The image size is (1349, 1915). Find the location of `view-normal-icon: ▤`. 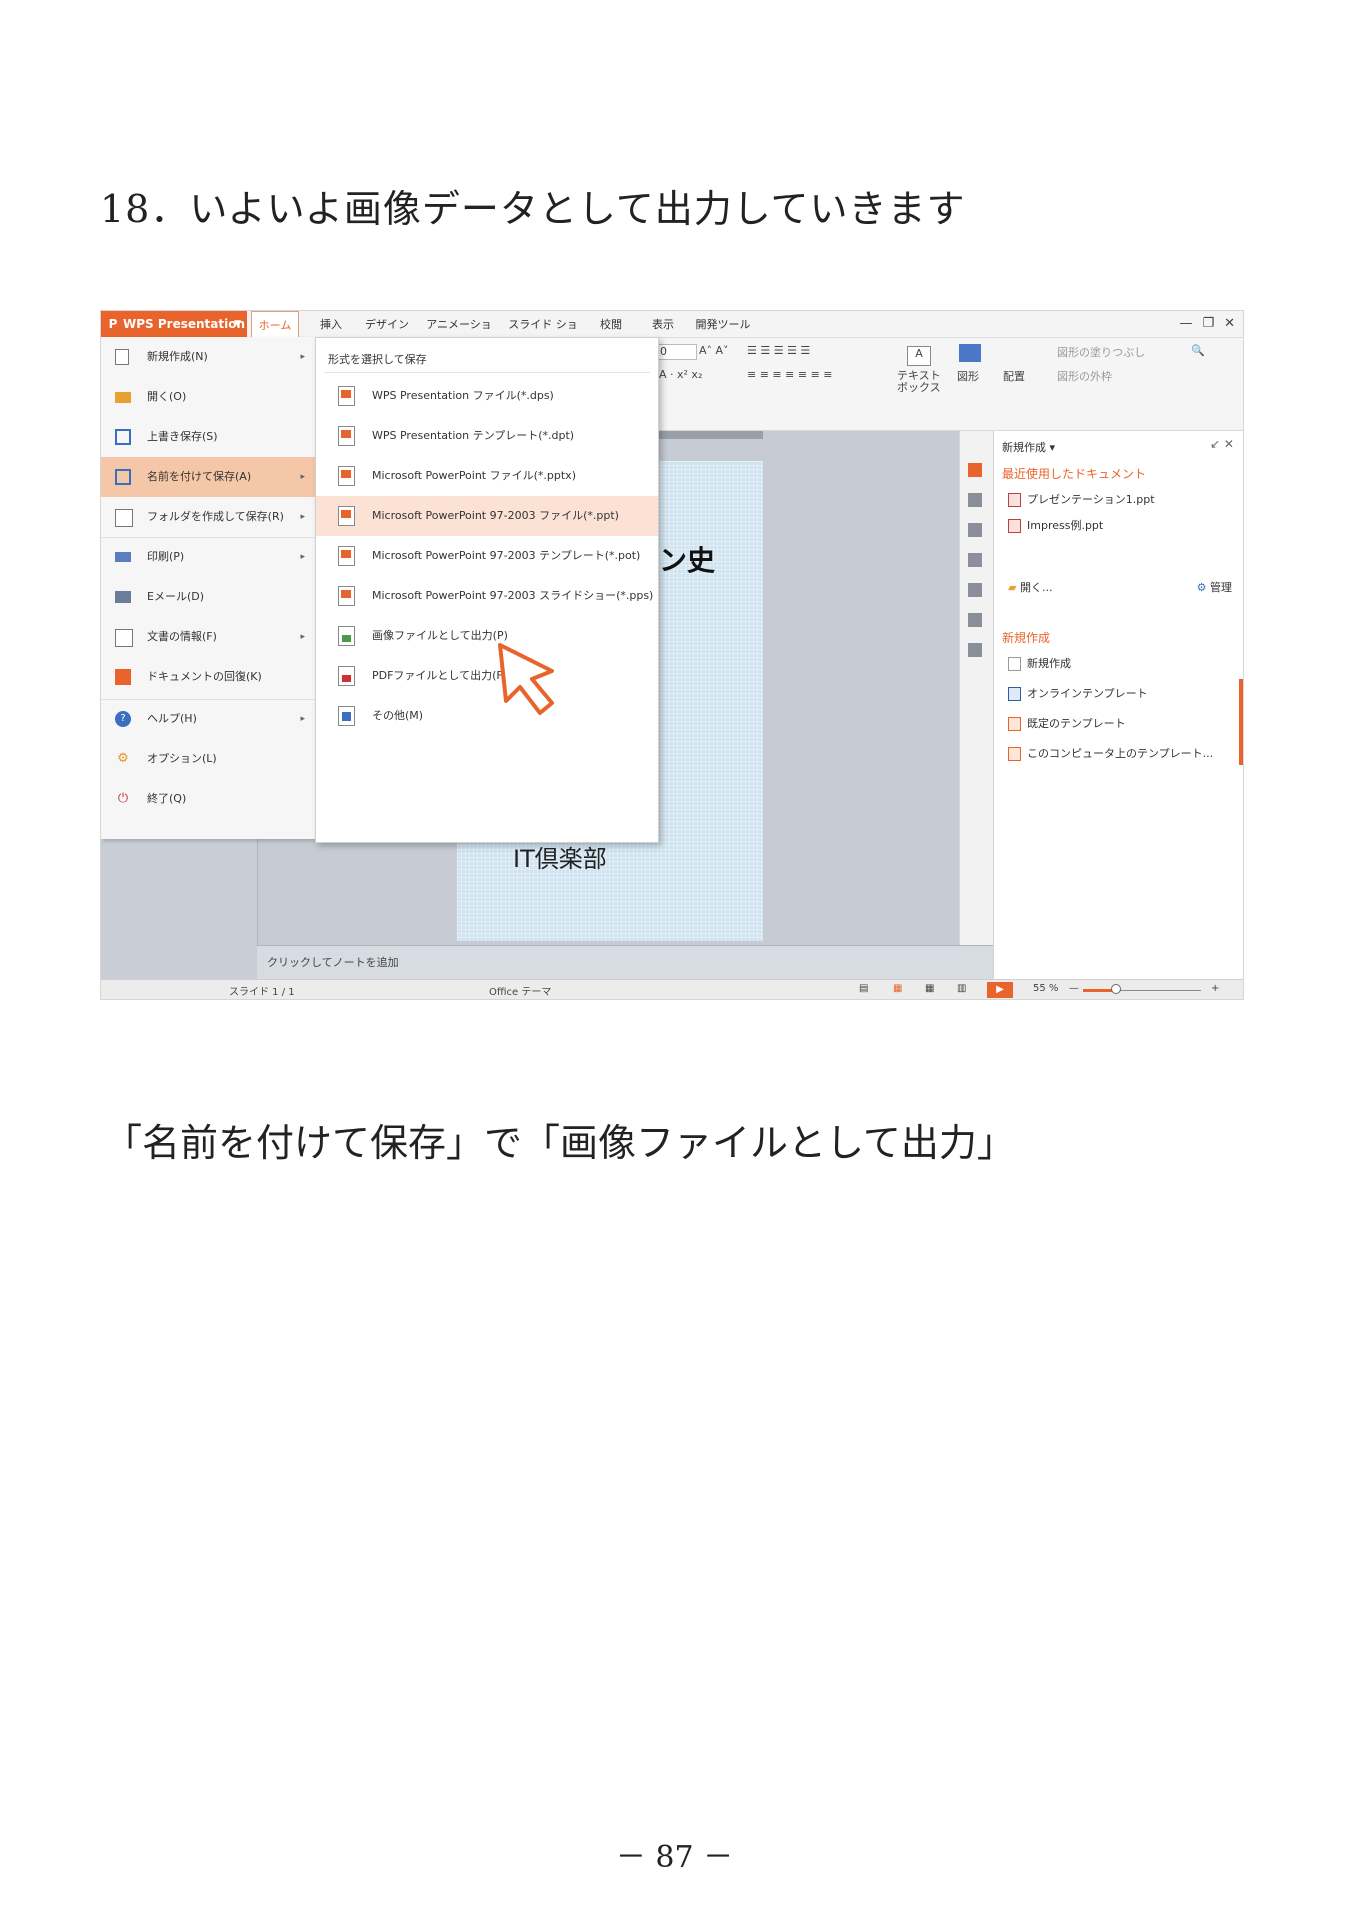

view-normal-icon: ▤ is located at coordinates (863, 988).